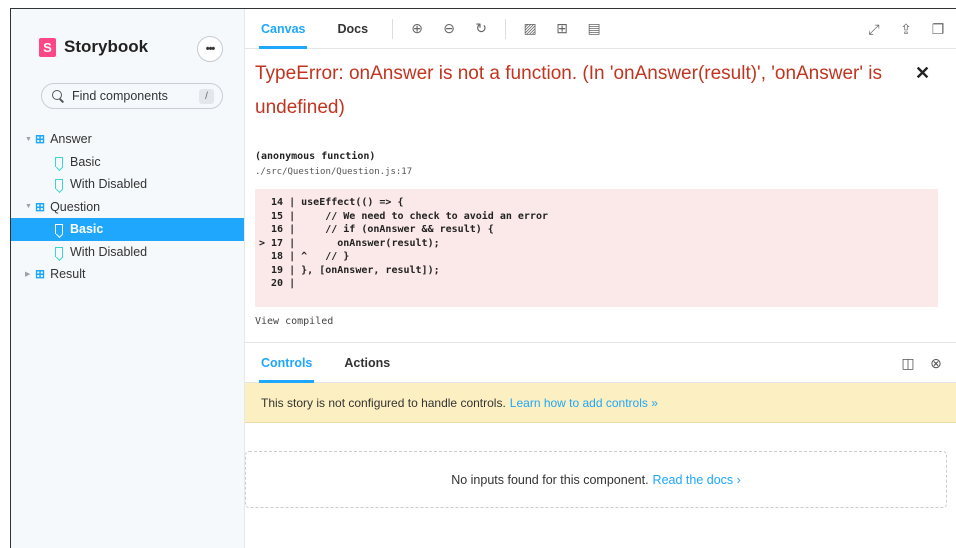 The height and width of the screenshot is (548, 956). What do you see at coordinates (277, 283) in the screenshot?
I see `code-line: 20 |` at bounding box center [277, 283].